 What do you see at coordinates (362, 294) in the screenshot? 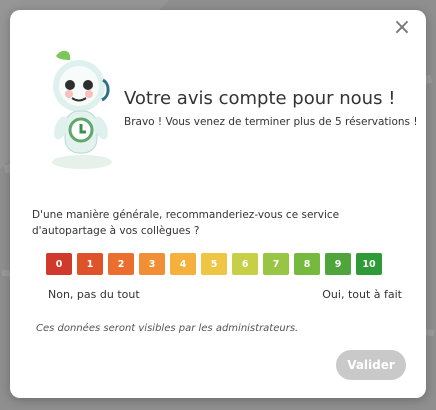
I see `scale-max-label: Oui, tout à fait` at bounding box center [362, 294].